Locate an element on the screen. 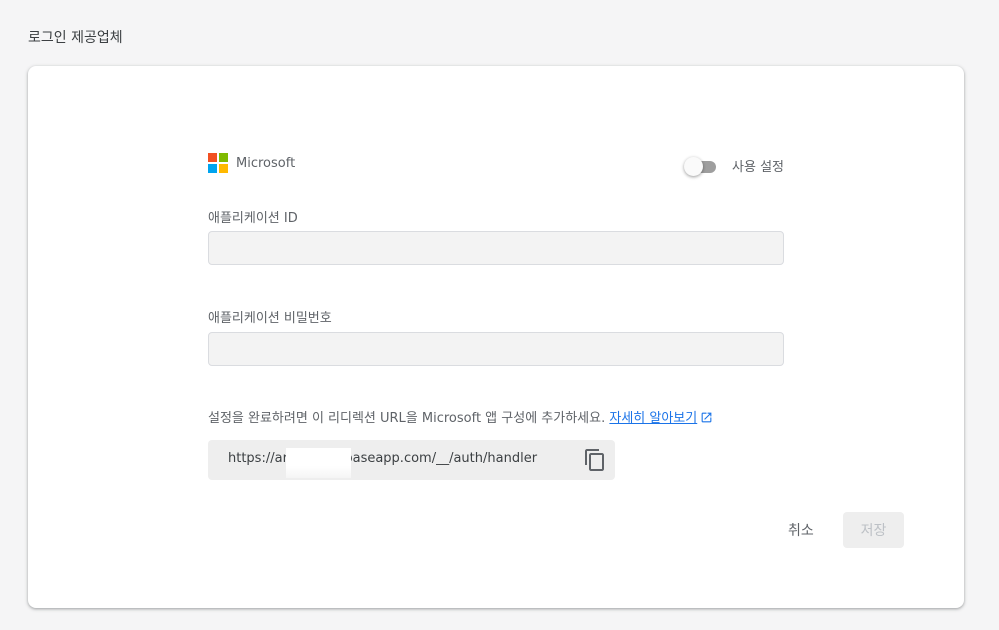 Image resolution: width=999 pixels, height=630 pixels. open-in-new-icon is located at coordinates (706, 417).